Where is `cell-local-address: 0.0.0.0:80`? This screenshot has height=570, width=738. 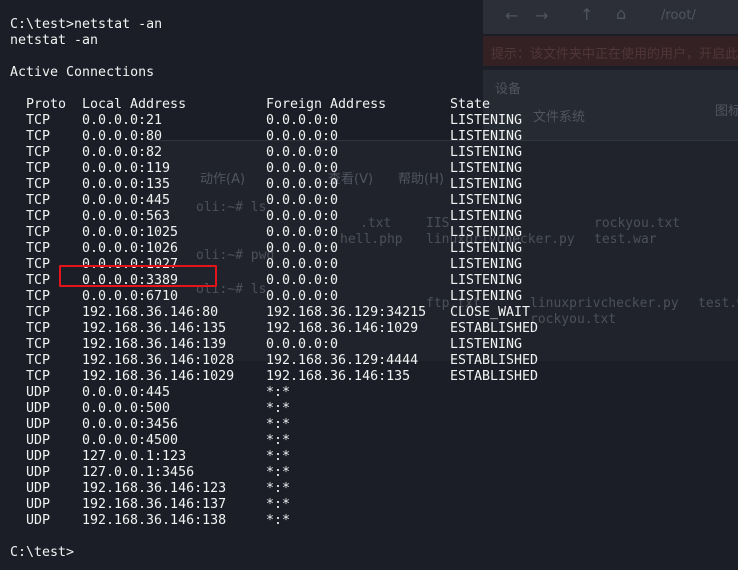
cell-local-address: 0.0.0.0:80 is located at coordinates (122, 136).